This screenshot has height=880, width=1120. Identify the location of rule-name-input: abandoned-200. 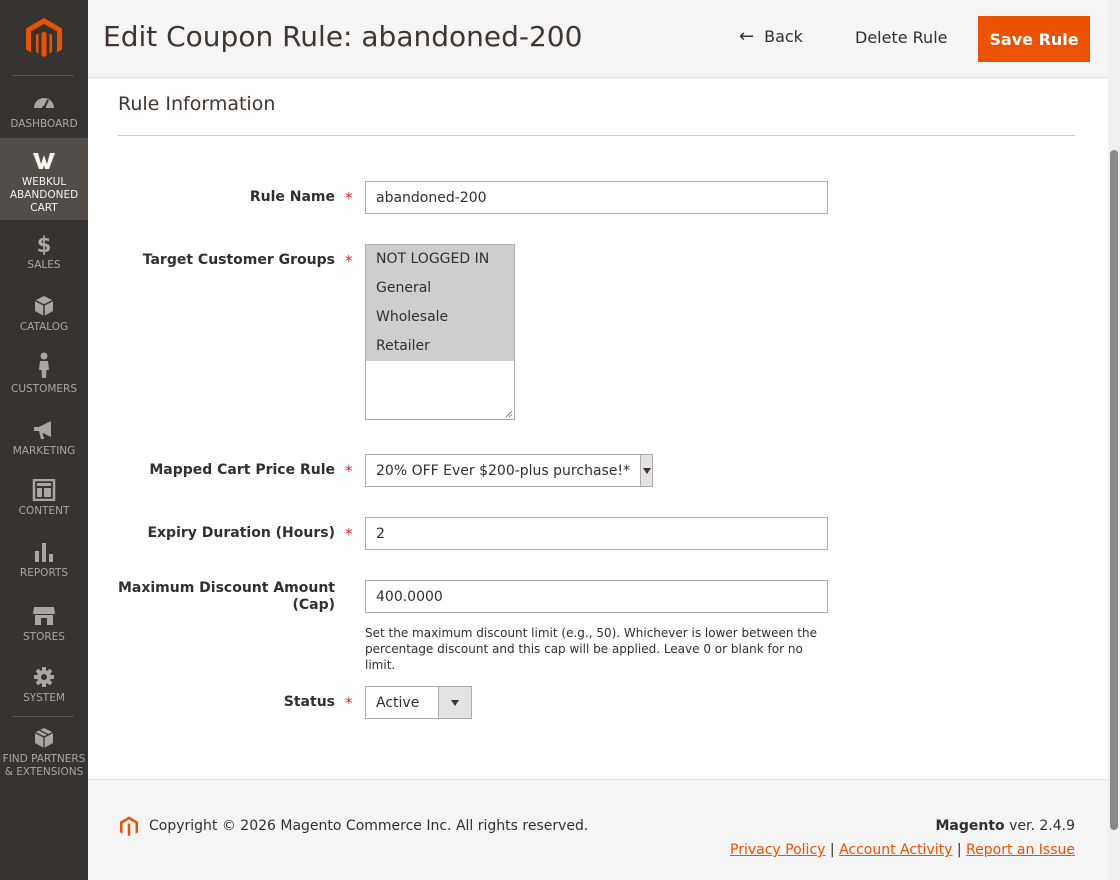
(596, 197).